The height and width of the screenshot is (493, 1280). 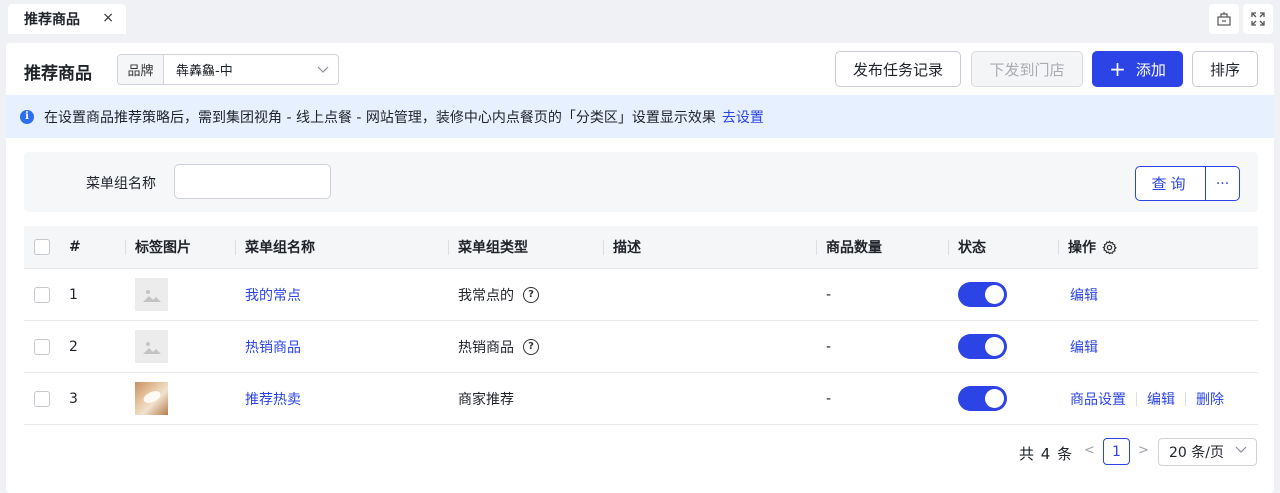 I want to click on page-title: 推荐商品, so click(x=58, y=74).